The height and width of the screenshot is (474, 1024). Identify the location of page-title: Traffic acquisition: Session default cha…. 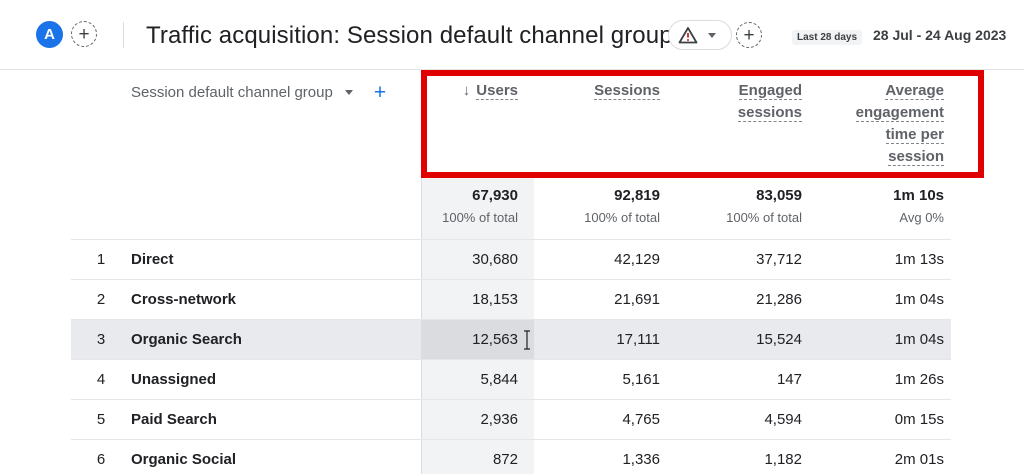
(409, 35).